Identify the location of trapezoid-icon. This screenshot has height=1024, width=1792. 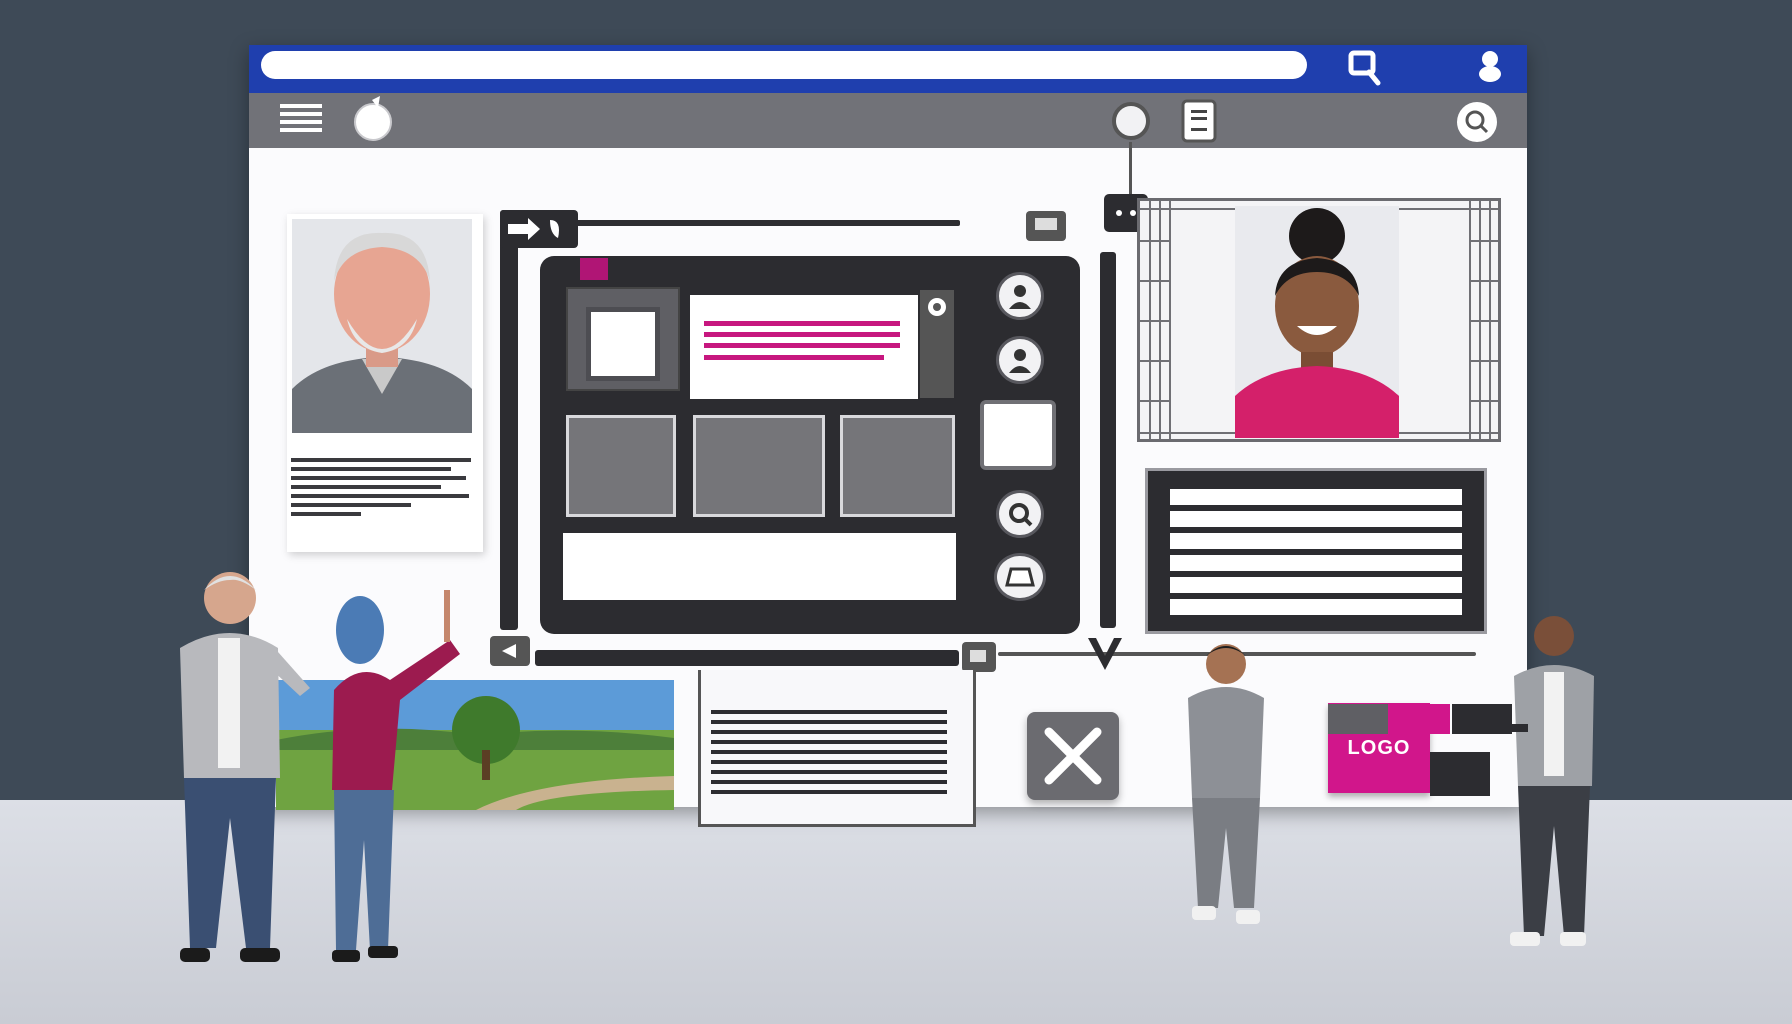
(1020, 577).